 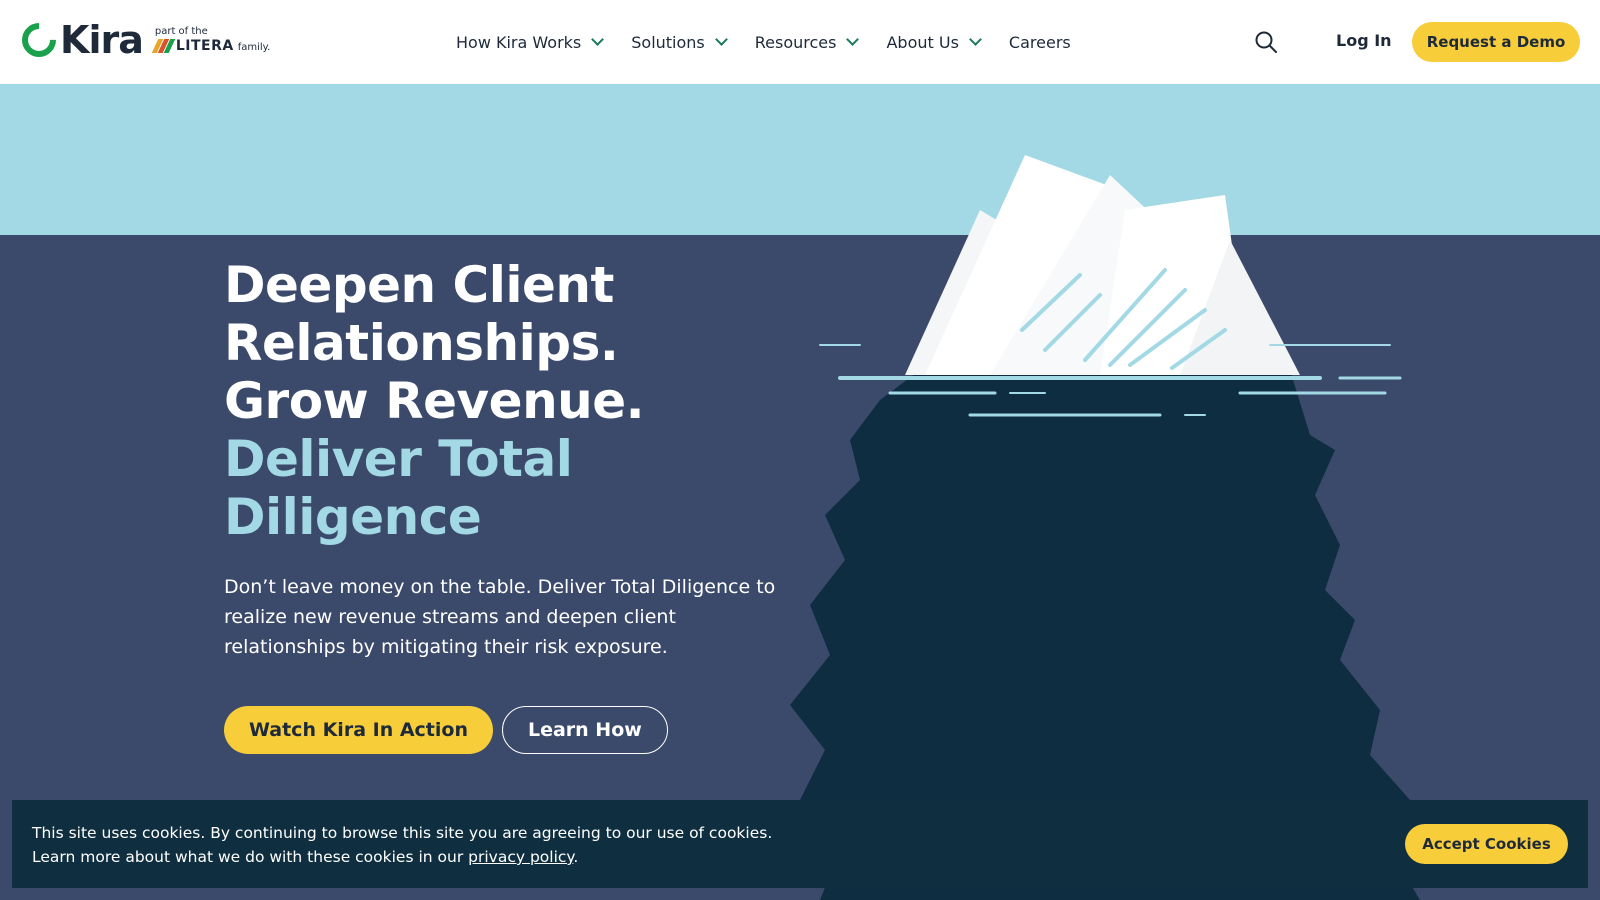 What do you see at coordinates (421, 343) in the screenshot?
I see `headline-line: Relationships.` at bounding box center [421, 343].